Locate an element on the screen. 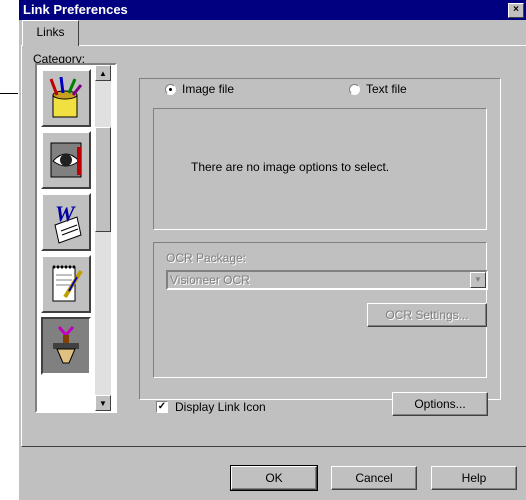  tab-links: Links is located at coordinates (50, 33).